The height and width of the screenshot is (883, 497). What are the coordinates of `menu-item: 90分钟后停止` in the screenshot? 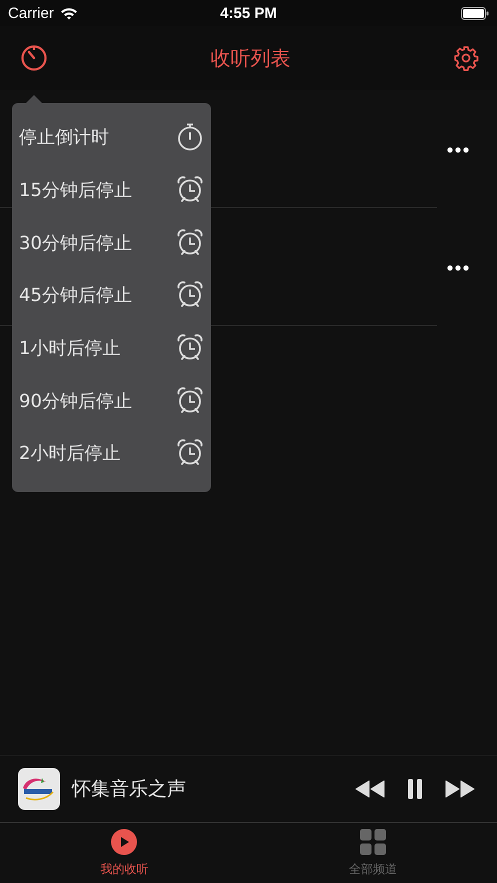 It's located at (111, 401).